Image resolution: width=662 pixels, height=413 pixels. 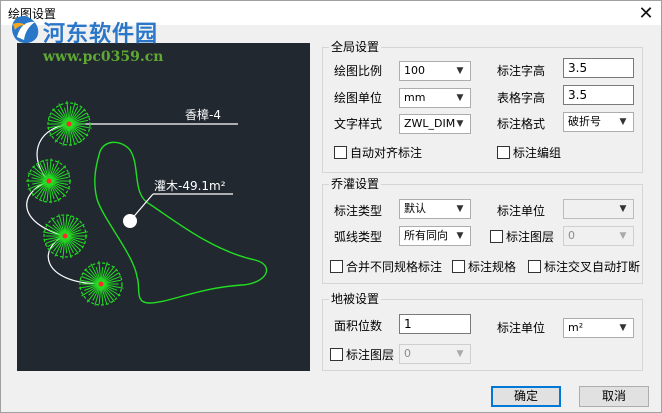 I want to click on table-height-value: 3.5, so click(x=578, y=95).